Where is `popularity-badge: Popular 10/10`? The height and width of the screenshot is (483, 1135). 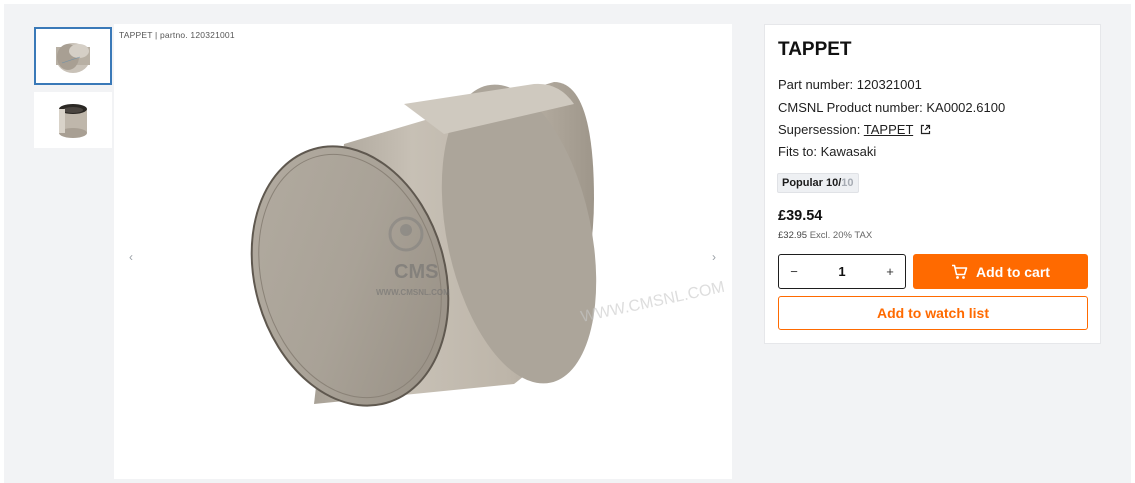
popularity-badge: Popular 10/10 is located at coordinates (818, 183).